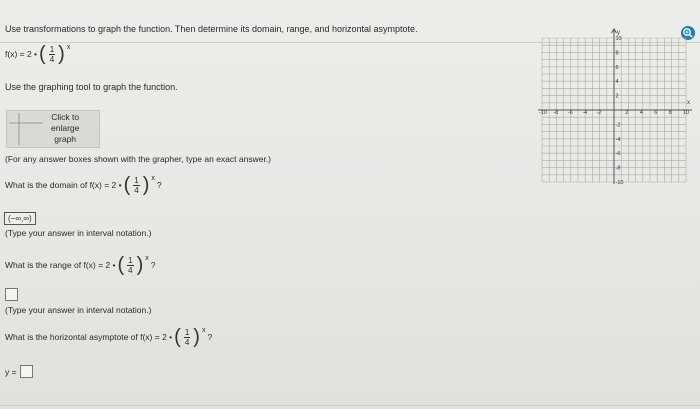 The width and height of the screenshot is (700, 409). What do you see at coordinates (555, 113) in the screenshot?
I see `x-tick-label: -8` at bounding box center [555, 113].